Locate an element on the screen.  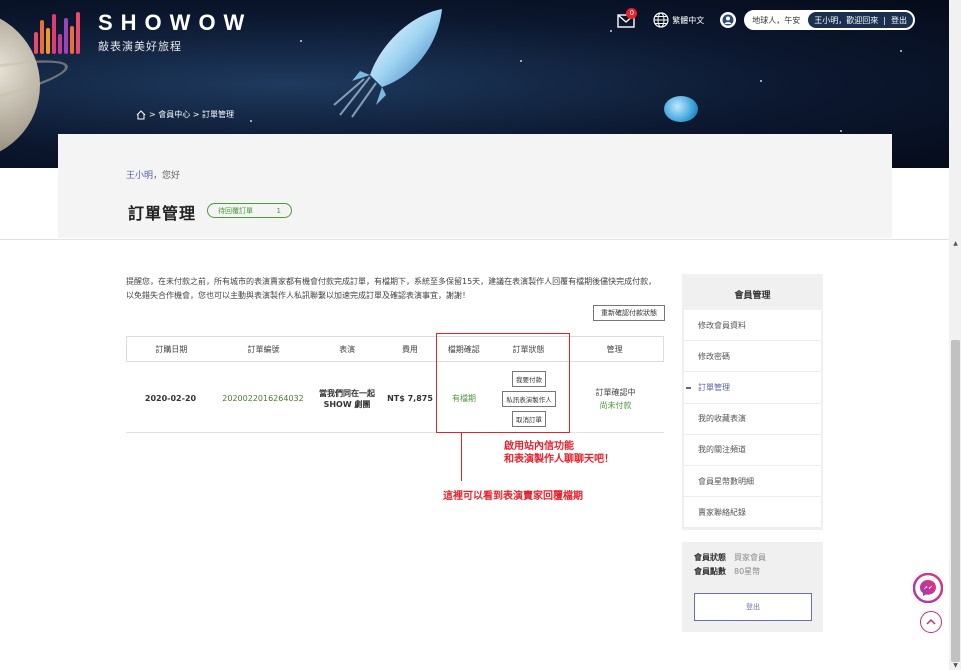
show-title: 當我們同在一起 SHOW 劇團 is located at coordinates (347, 399).